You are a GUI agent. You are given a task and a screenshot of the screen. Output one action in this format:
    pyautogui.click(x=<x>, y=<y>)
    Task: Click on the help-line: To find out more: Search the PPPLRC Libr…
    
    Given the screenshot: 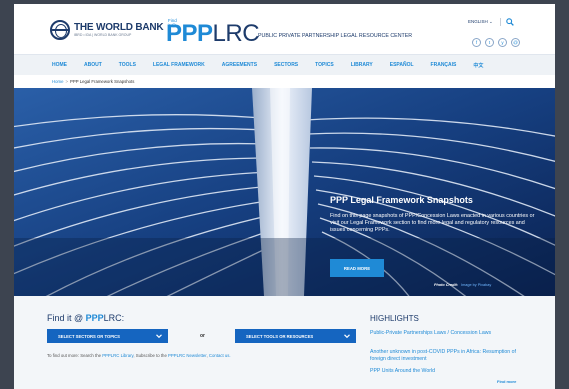 What is the action you would take?
    pyautogui.click(x=139, y=355)
    